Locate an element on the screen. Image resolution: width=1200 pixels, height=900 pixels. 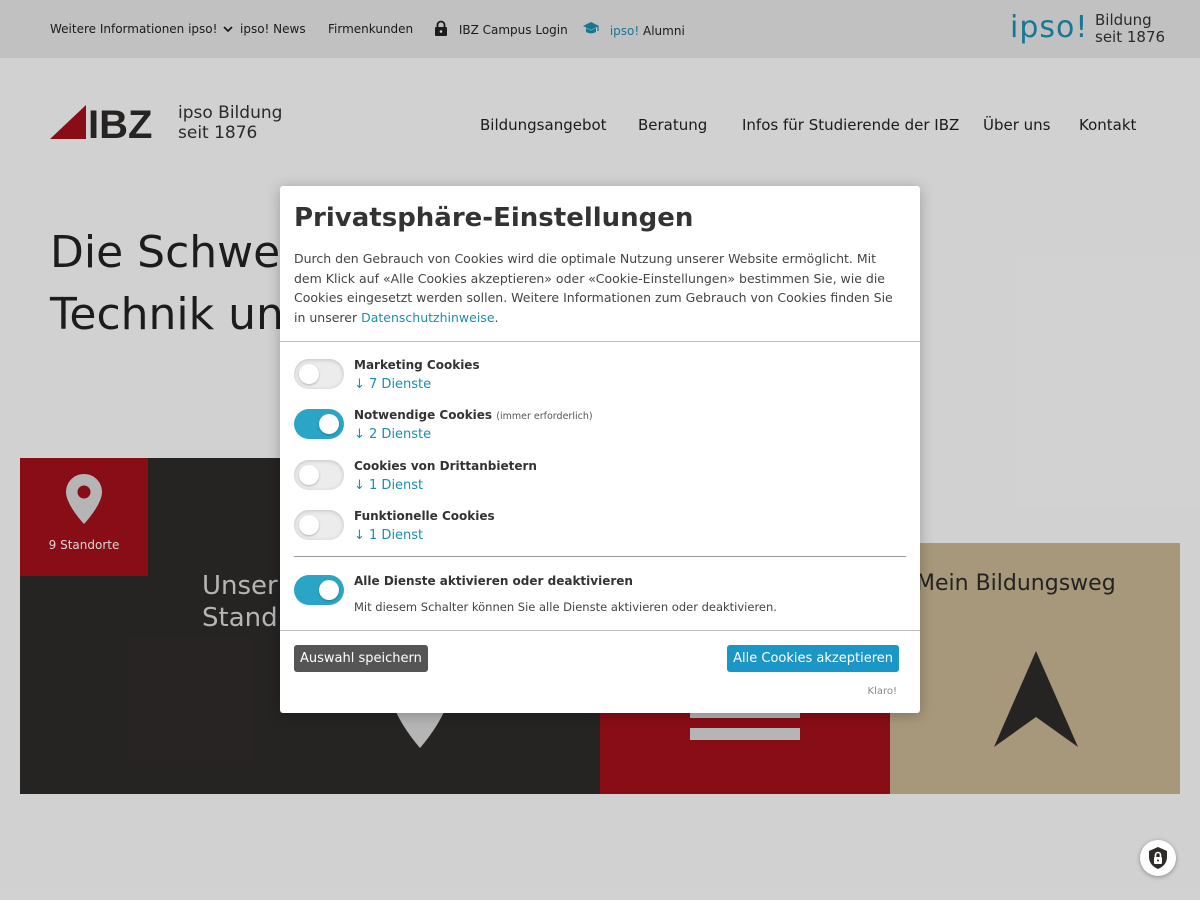
accept-all-button: Alle Cookies akzeptieren is located at coordinates (813, 658).